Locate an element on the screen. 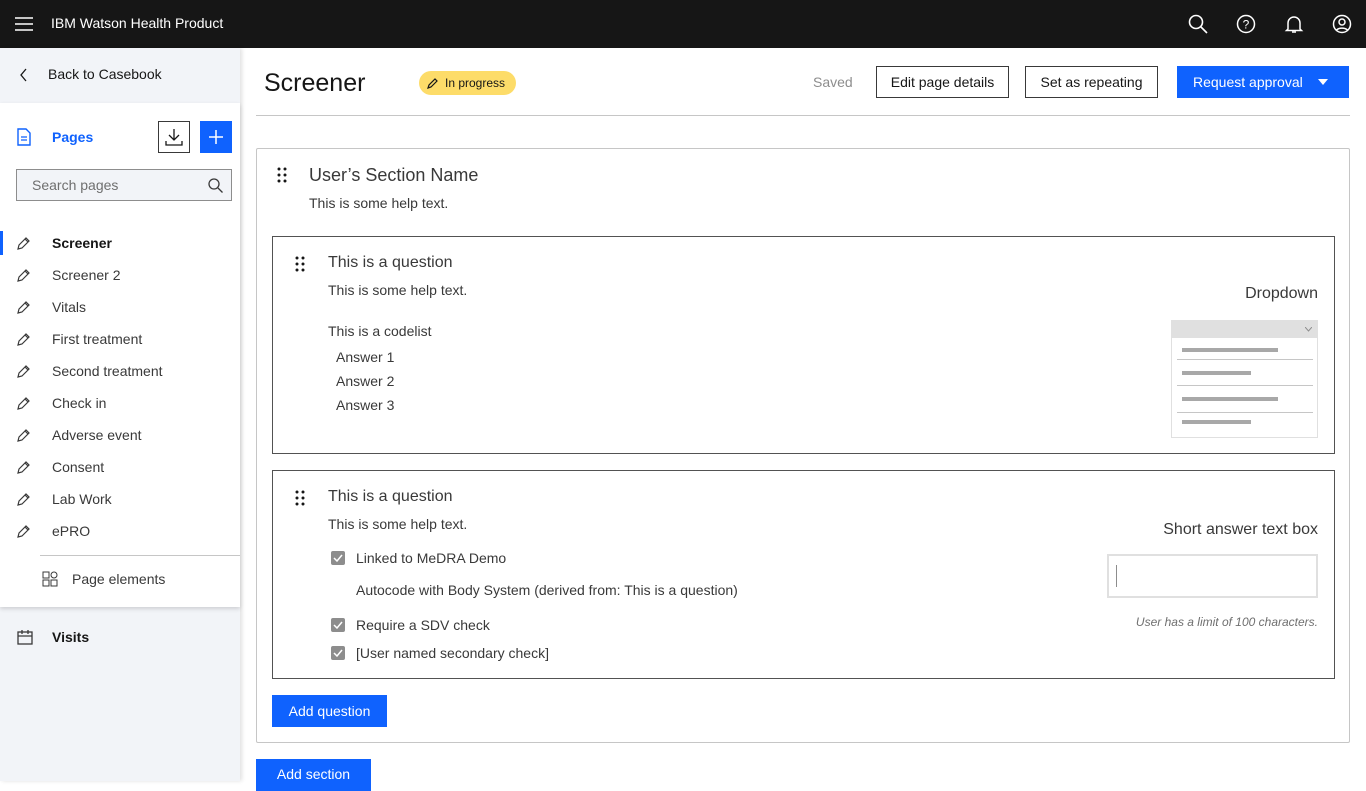  request-approval-button: Request approval is located at coordinates (1263, 82).